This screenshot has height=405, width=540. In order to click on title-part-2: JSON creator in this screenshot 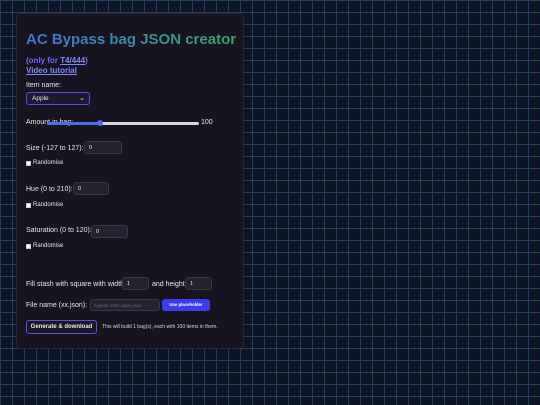, I will do `click(188, 39)`.